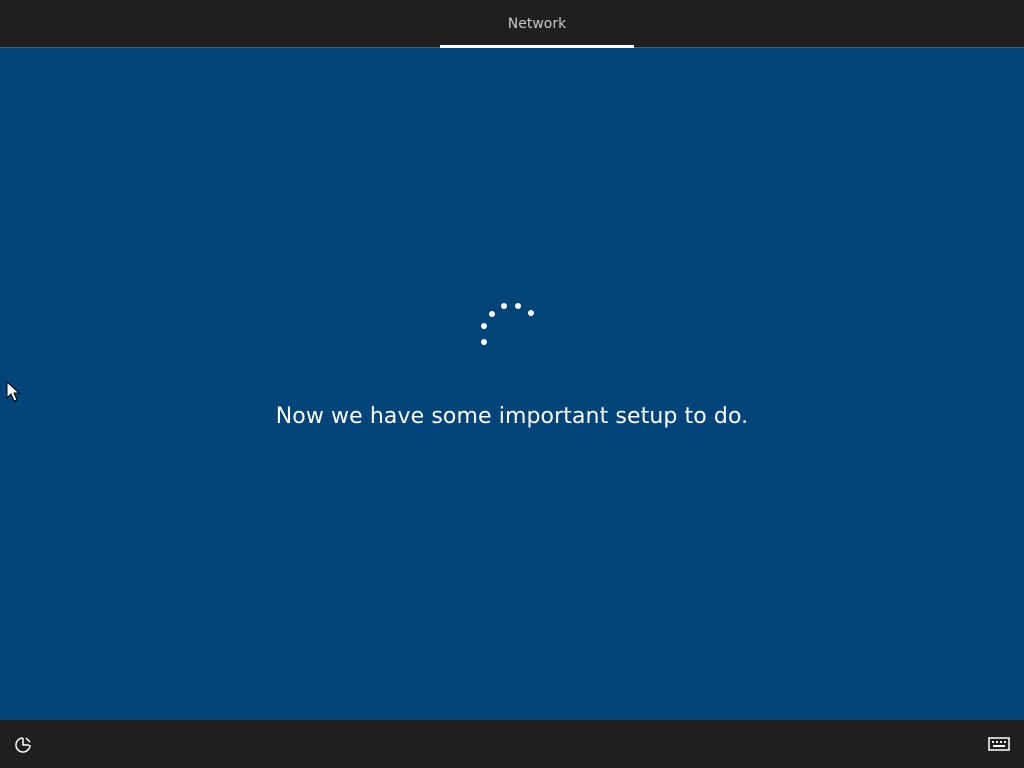 The width and height of the screenshot is (1024, 768). Describe the element at coordinates (507, 324) in the screenshot. I see `loading-spinner-icon` at that location.